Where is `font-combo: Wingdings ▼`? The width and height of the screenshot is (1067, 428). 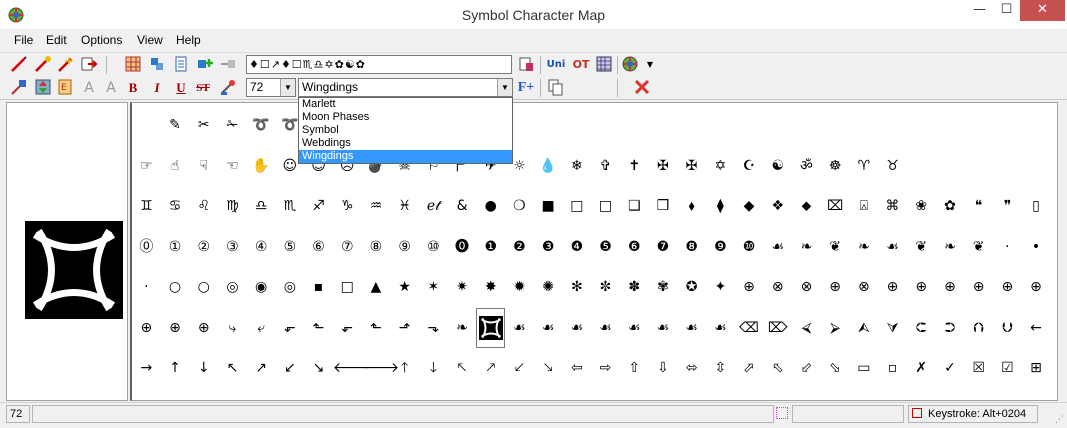
font-combo: Wingdings ▼ is located at coordinates (405, 87).